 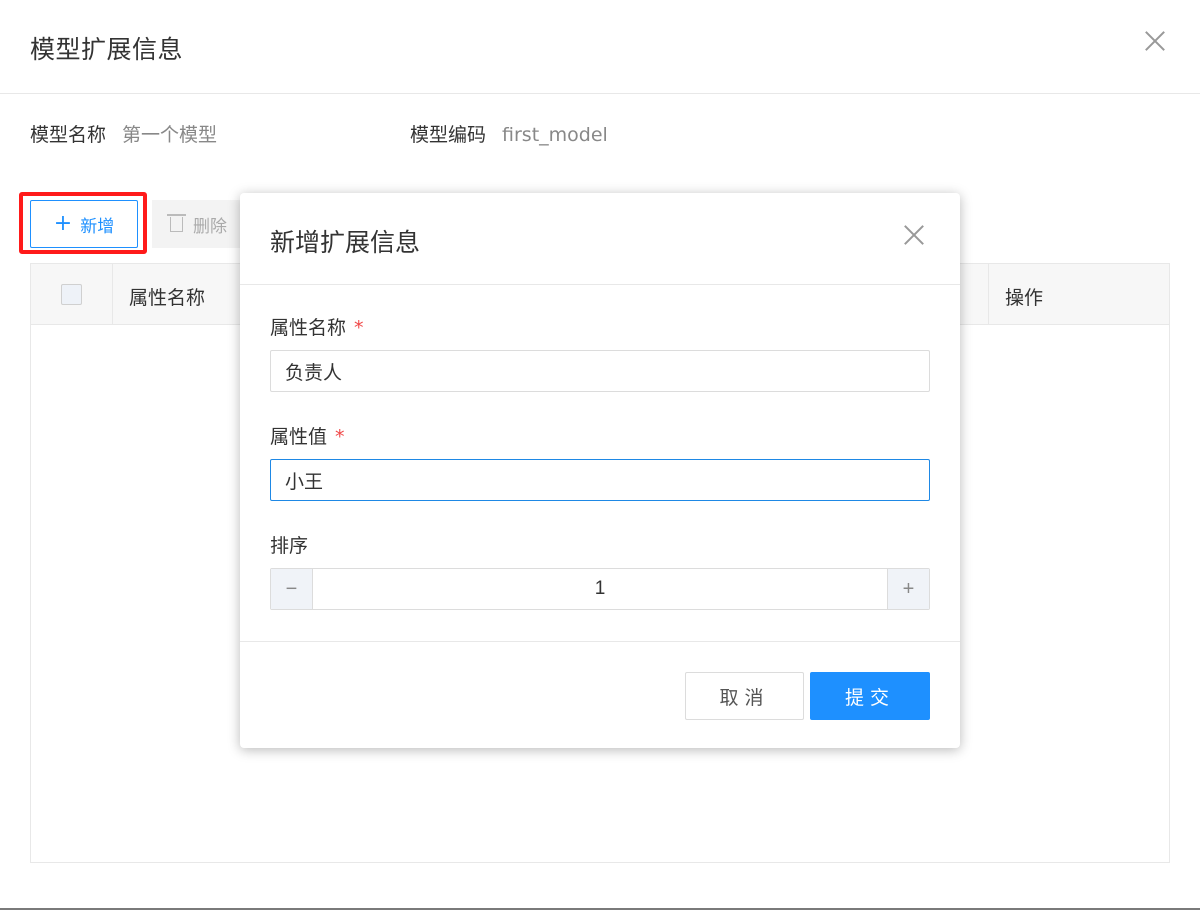 I want to click on add-button: + 新增, so click(x=84, y=224).